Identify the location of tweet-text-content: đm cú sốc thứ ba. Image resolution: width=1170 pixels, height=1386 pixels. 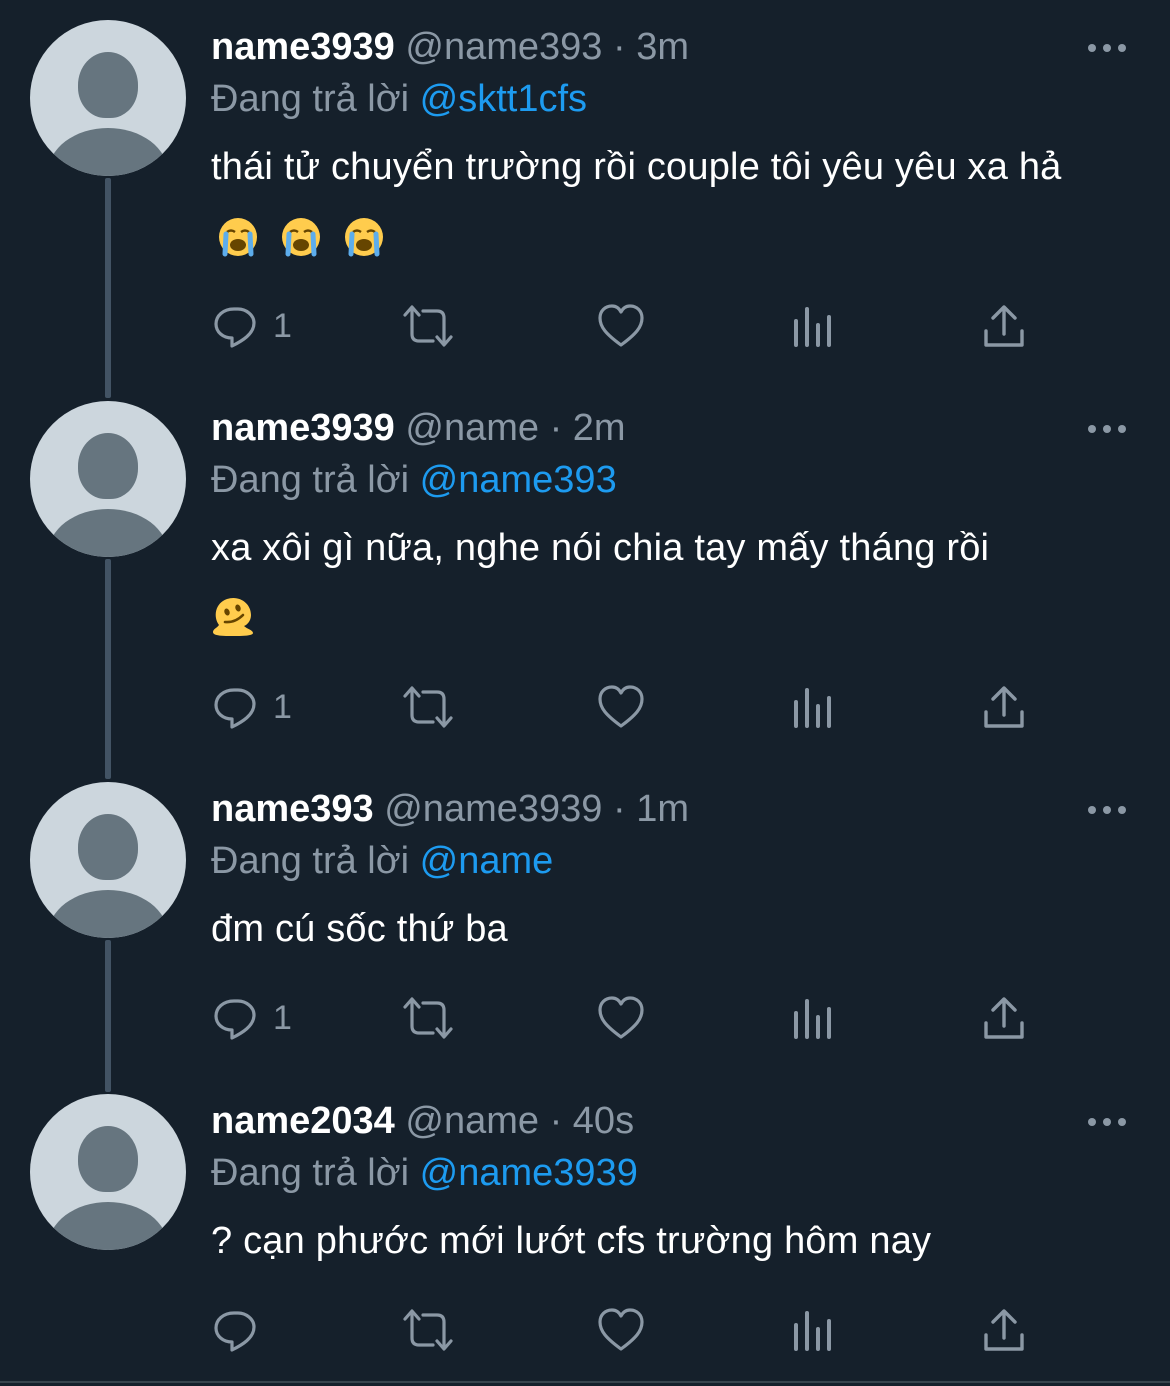
(359, 929).